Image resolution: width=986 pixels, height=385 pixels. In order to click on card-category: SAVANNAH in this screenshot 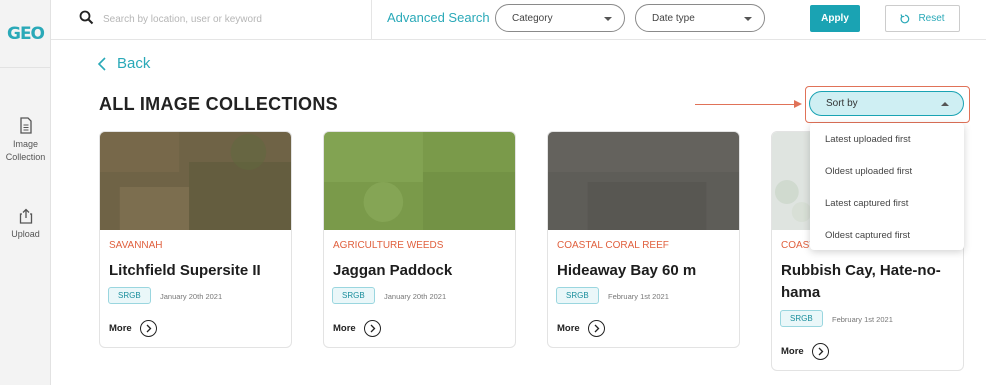, I will do `click(136, 245)`.